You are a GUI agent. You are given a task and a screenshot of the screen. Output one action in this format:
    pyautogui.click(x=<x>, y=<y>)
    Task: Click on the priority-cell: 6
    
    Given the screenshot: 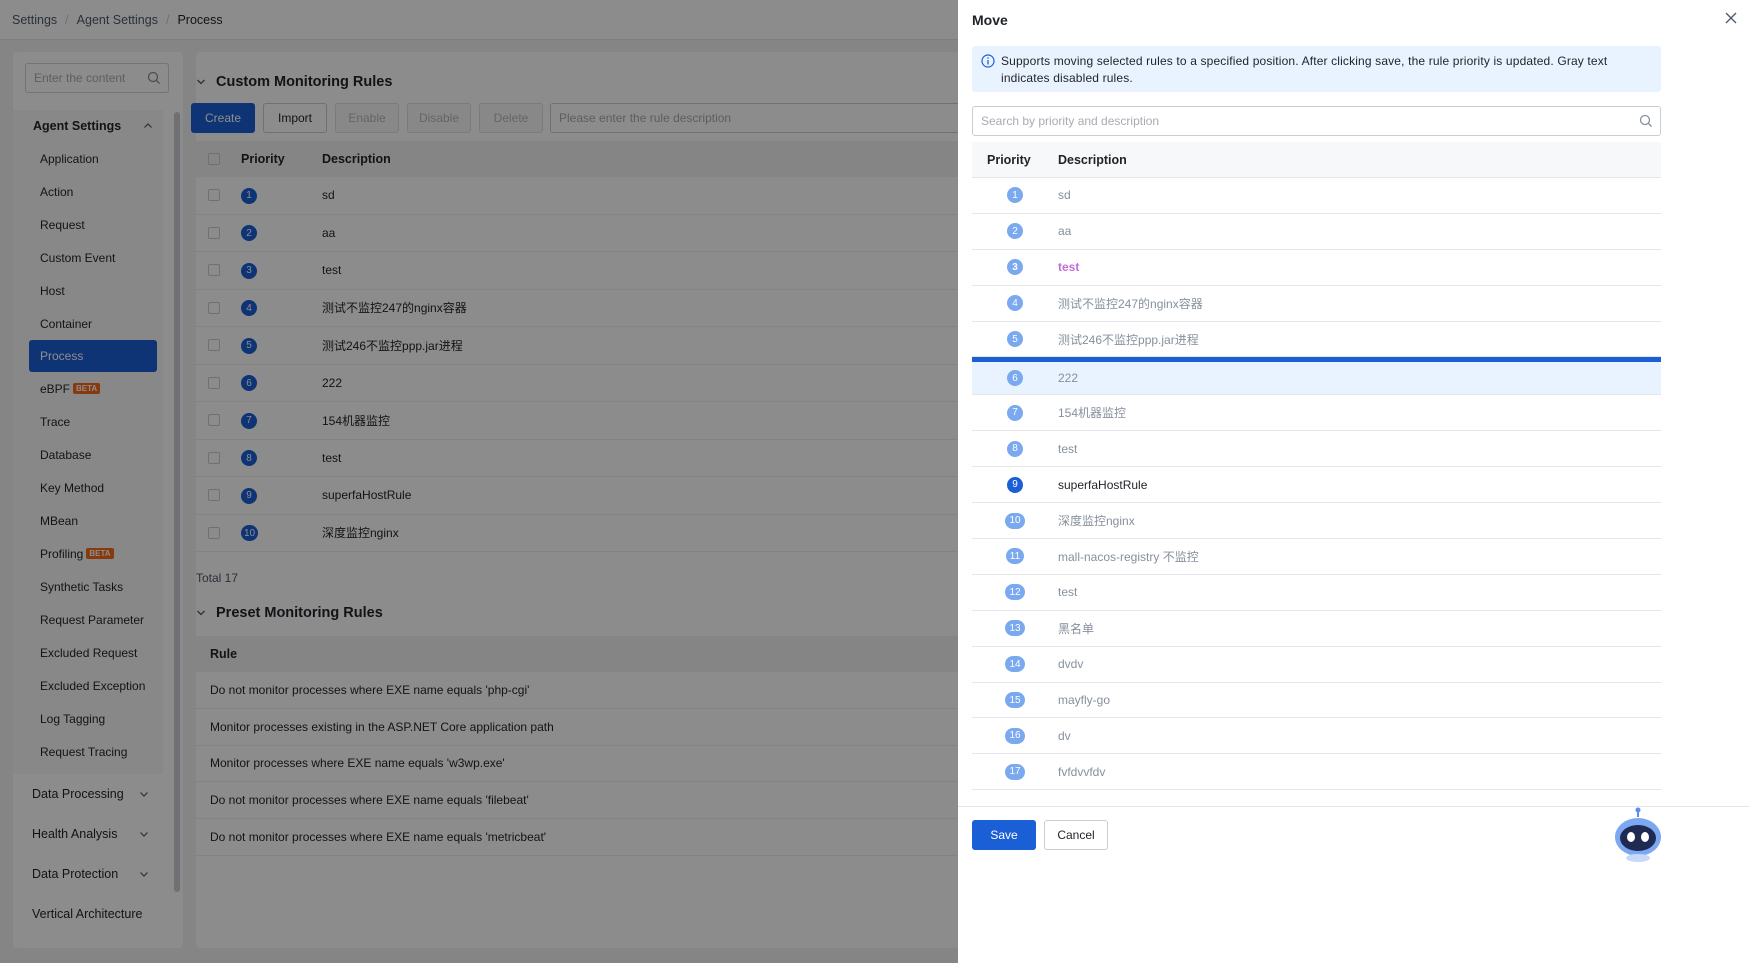 What is the action you would take?
    pyautogui.click(x=1015, y=378)
    